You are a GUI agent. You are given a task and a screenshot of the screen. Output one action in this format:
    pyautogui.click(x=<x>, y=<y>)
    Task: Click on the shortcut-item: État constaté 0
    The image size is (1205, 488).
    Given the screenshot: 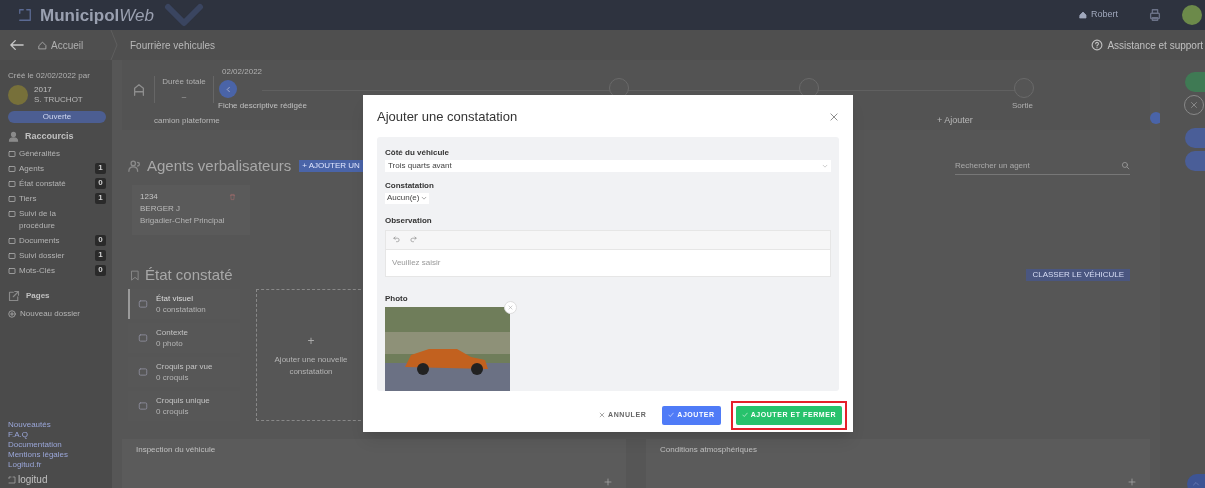 What is the action you would take?
    pyautogui.click(x=57, y=183)
    